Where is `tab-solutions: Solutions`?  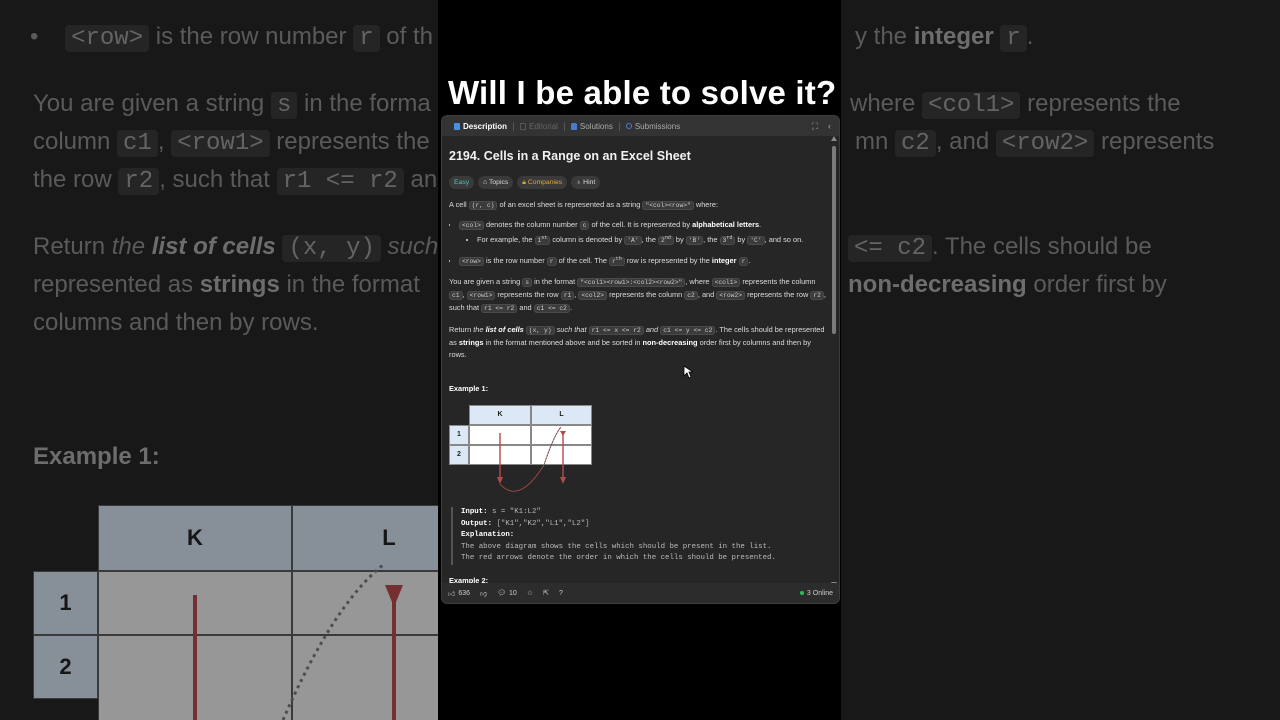
tab-solutions: Solutions is located at coordinates (592, 126).